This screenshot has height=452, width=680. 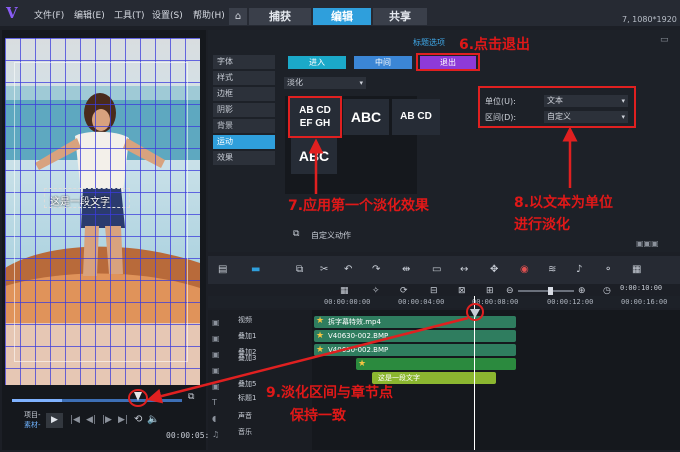 I want to click on arrow-step9, so click(x=307, y=360).